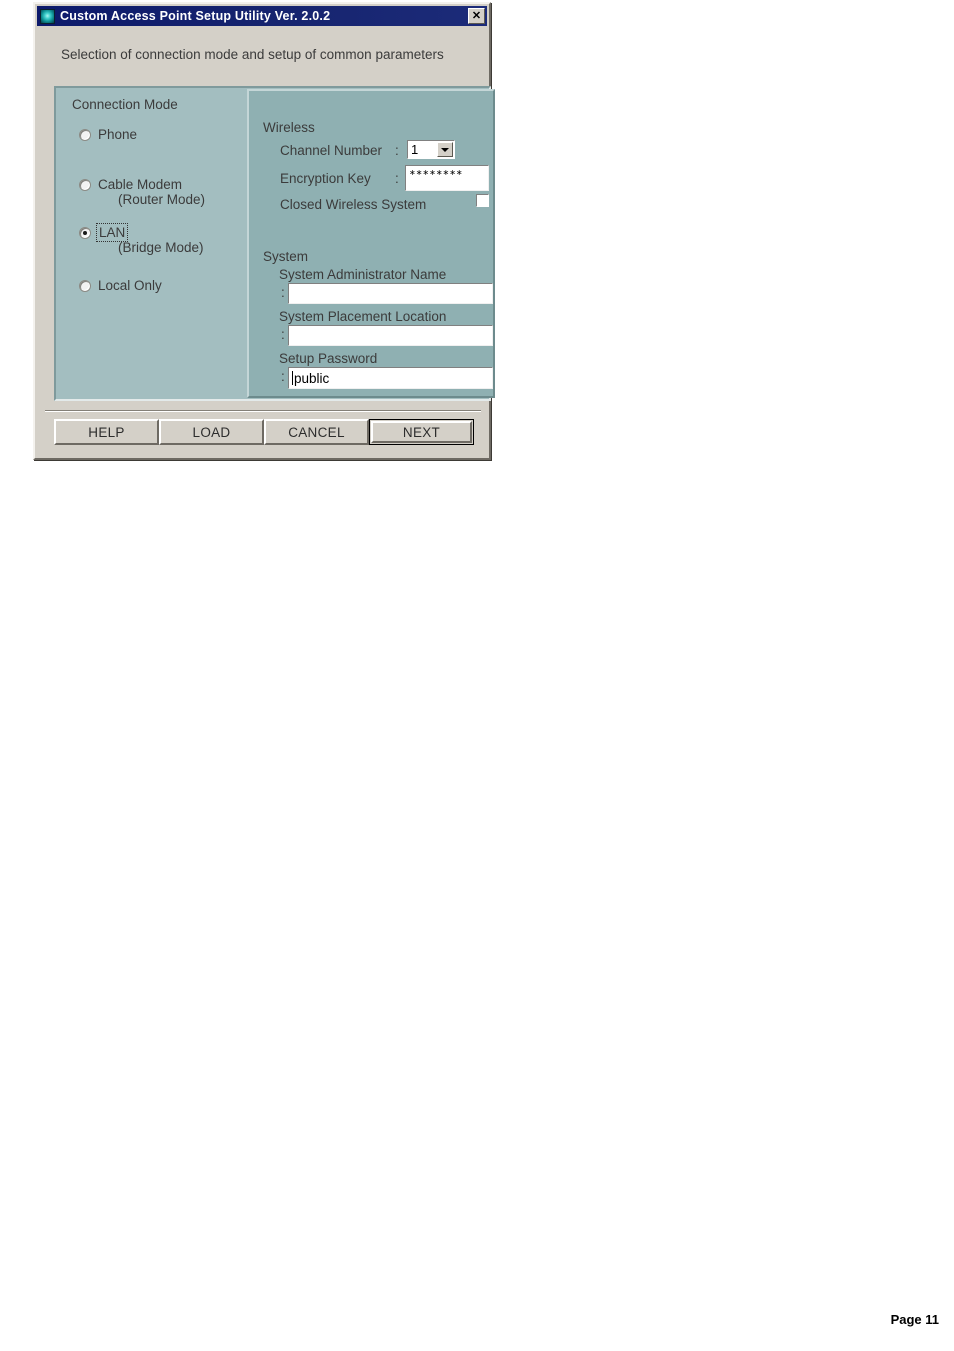  Describe the element at coordinates (476, 16) in the screenshot. I see `close-icon: ✕` at that location.